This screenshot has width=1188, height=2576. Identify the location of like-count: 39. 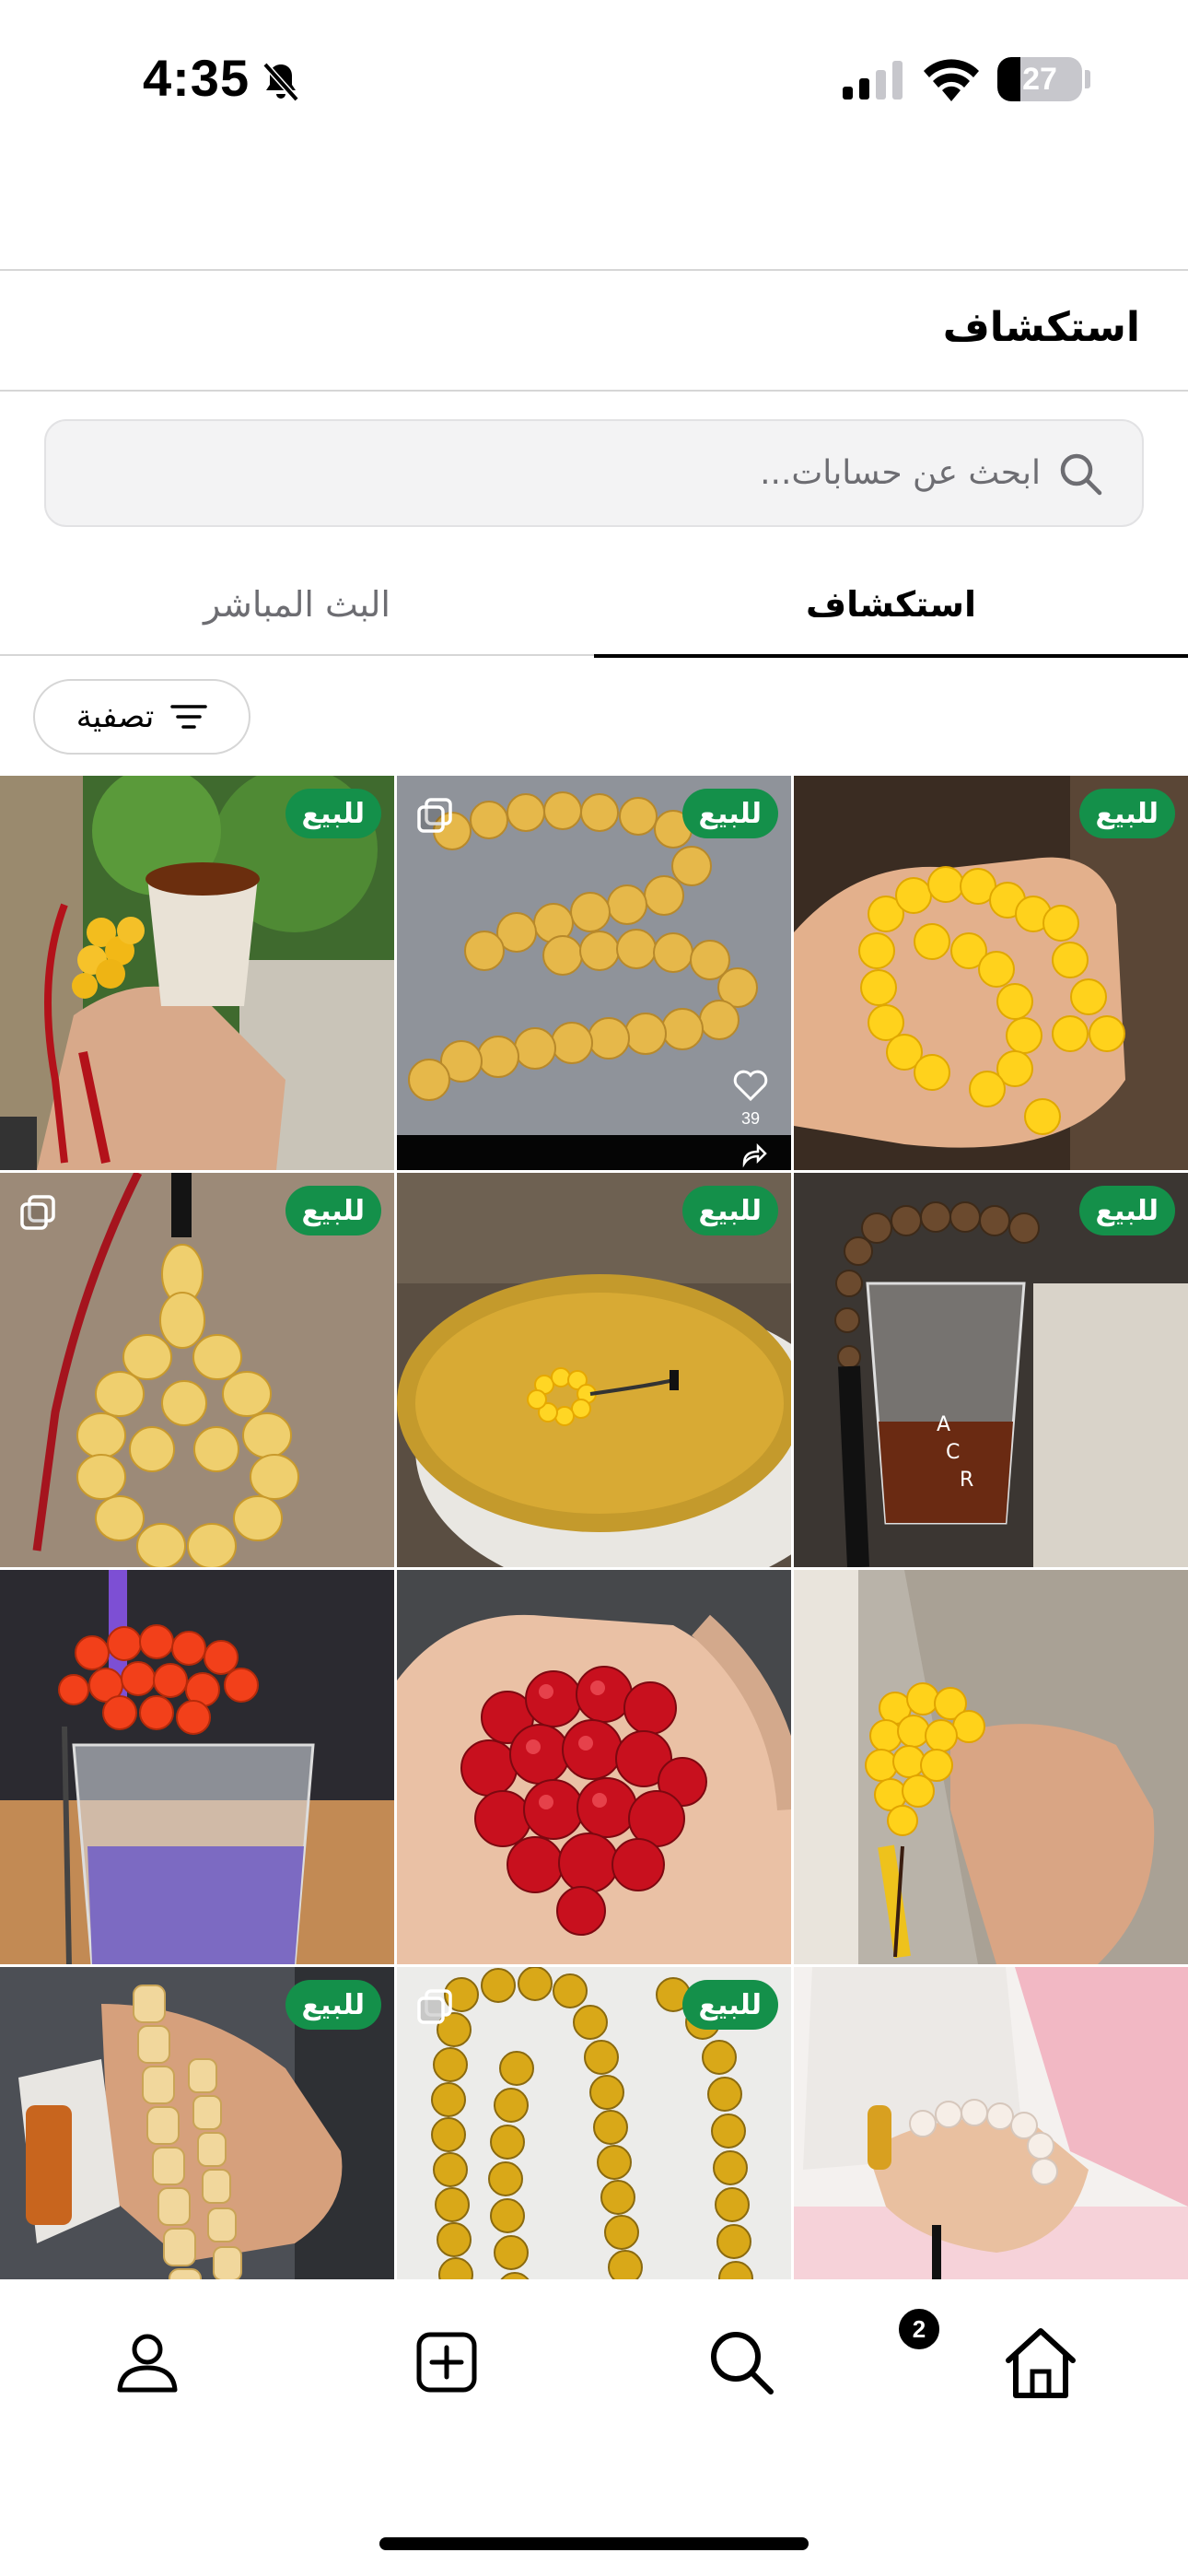
(750, 1118).